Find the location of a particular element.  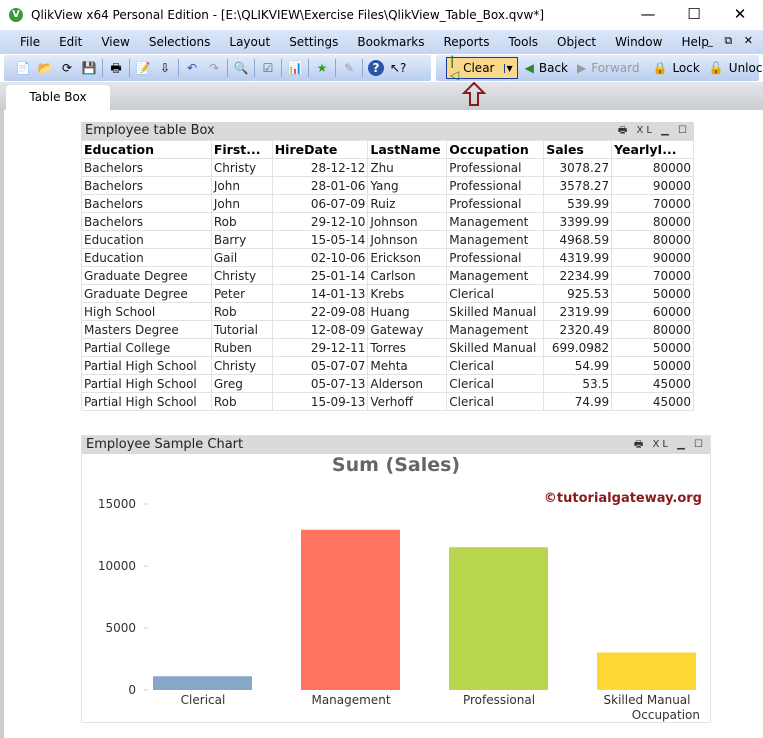

new-document-icon: 📄 is located at coordinates (23, 68).